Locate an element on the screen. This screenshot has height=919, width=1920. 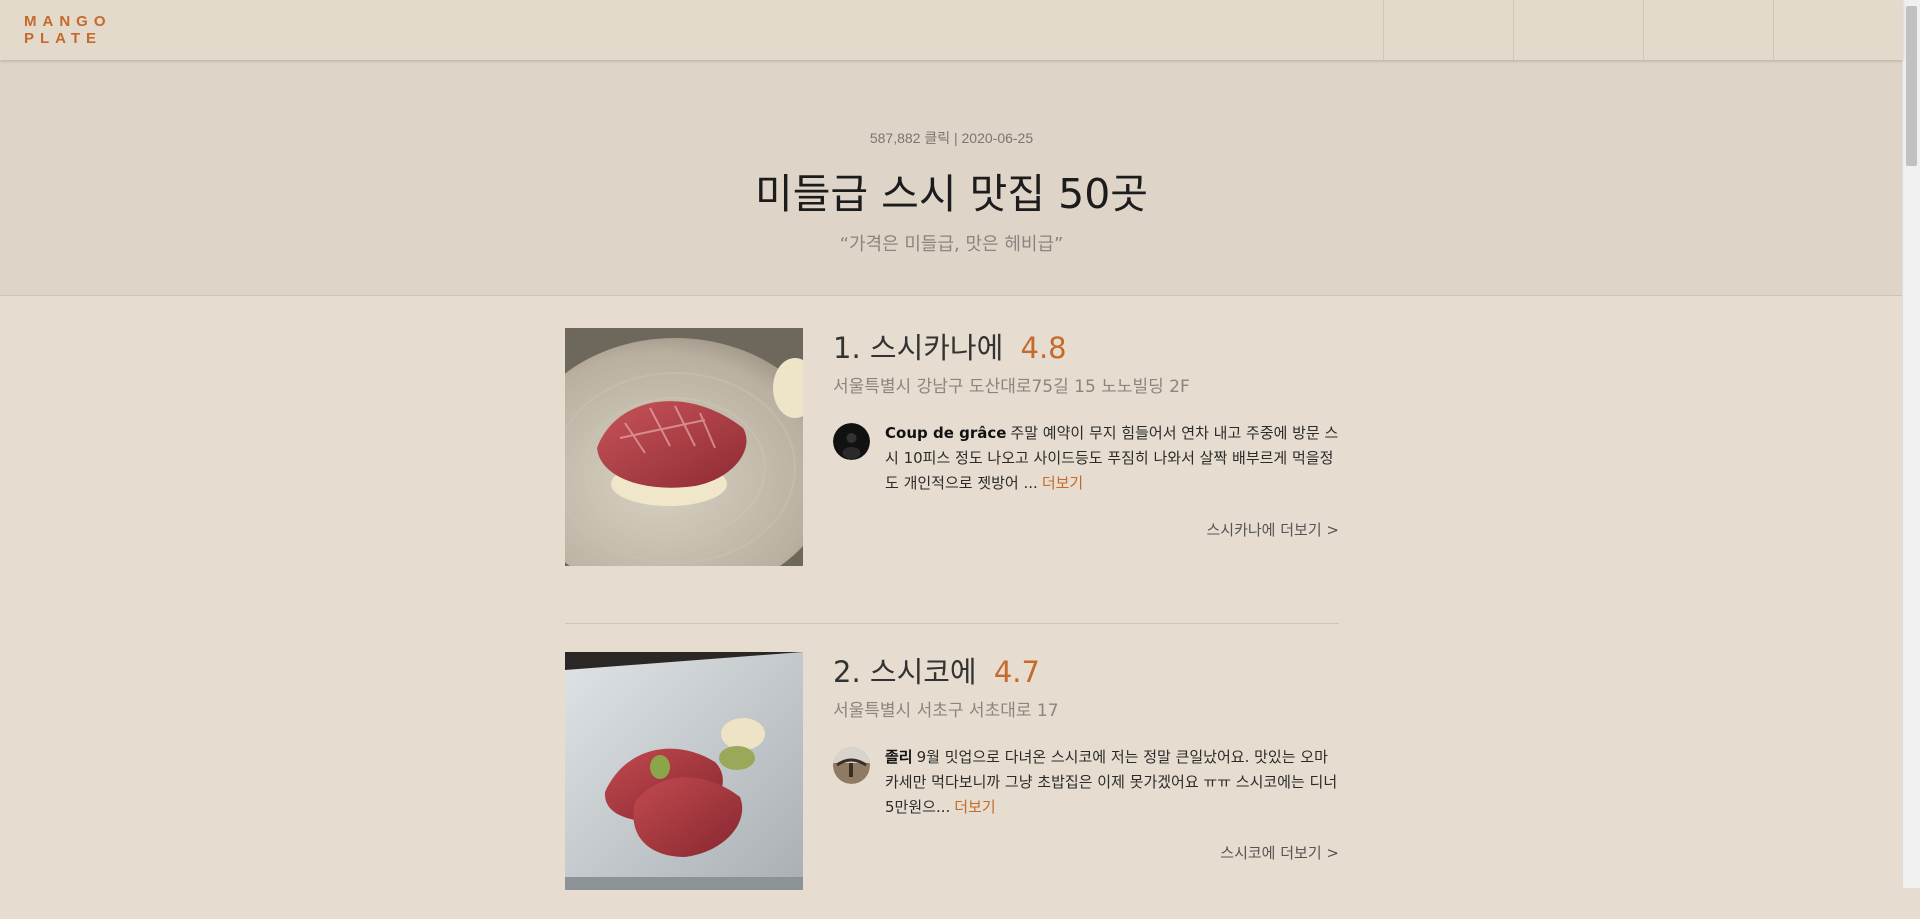
reviewer-name: Coup de grâce is located at coordinates (946, 433).